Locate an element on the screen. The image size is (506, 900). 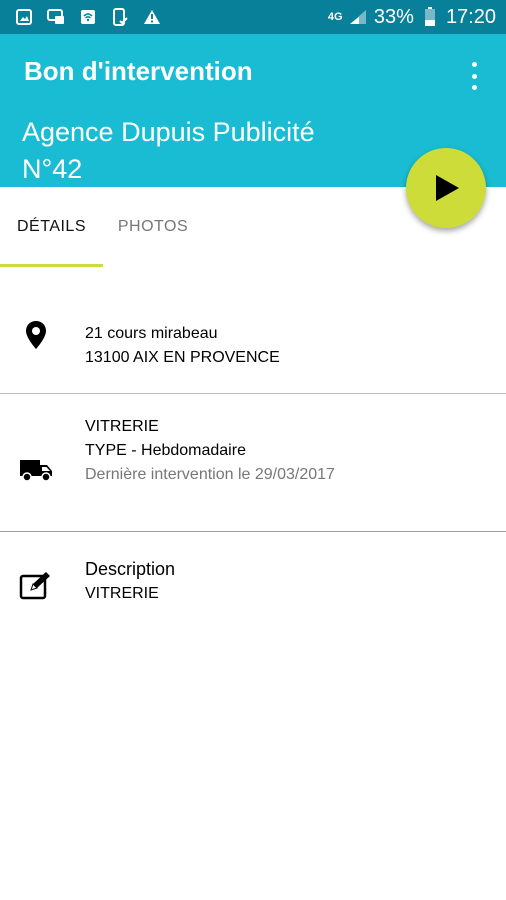
address-section: 21 cours mirabeau 13100 AIX EN PROVENCE is located at coordinates (253, 330).